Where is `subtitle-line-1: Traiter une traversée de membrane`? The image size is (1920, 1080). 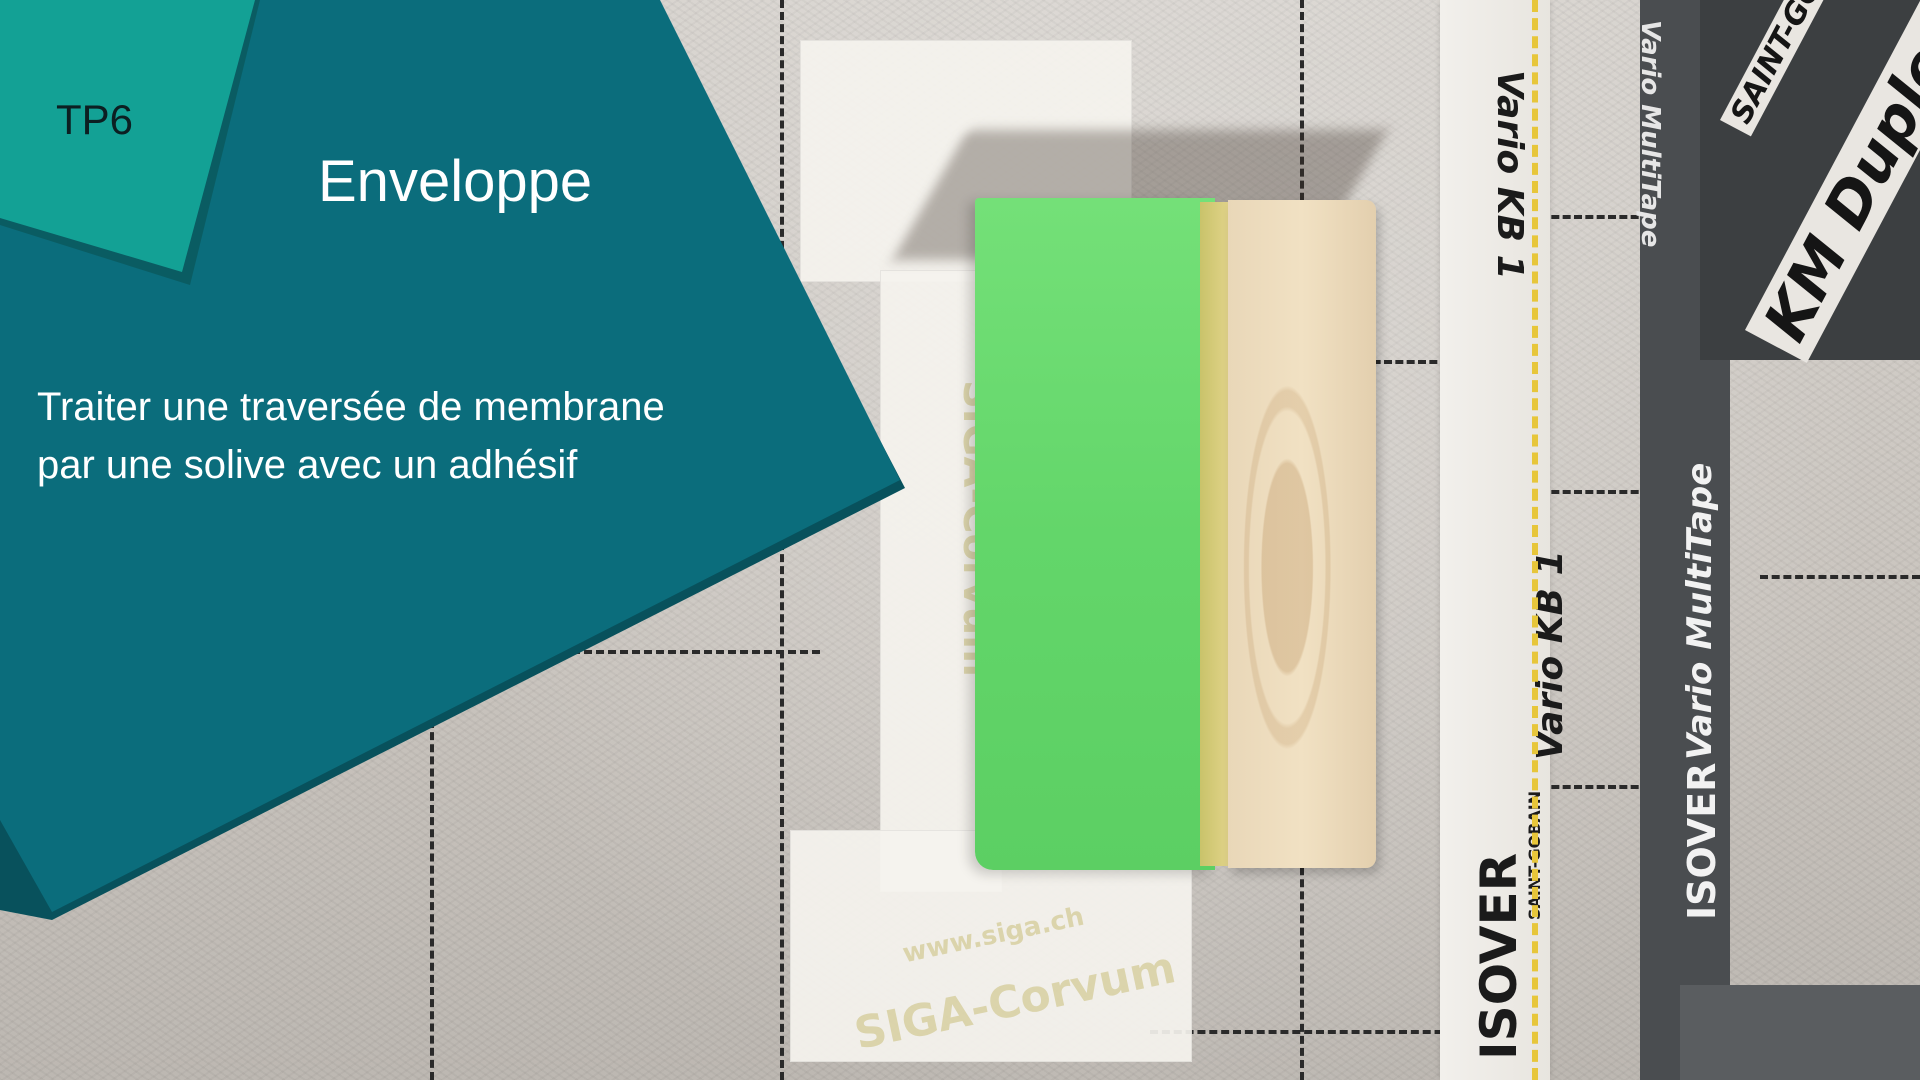 subtitle-line-1: Traiter une traversée de membrane is located at coordinates (351, 407).